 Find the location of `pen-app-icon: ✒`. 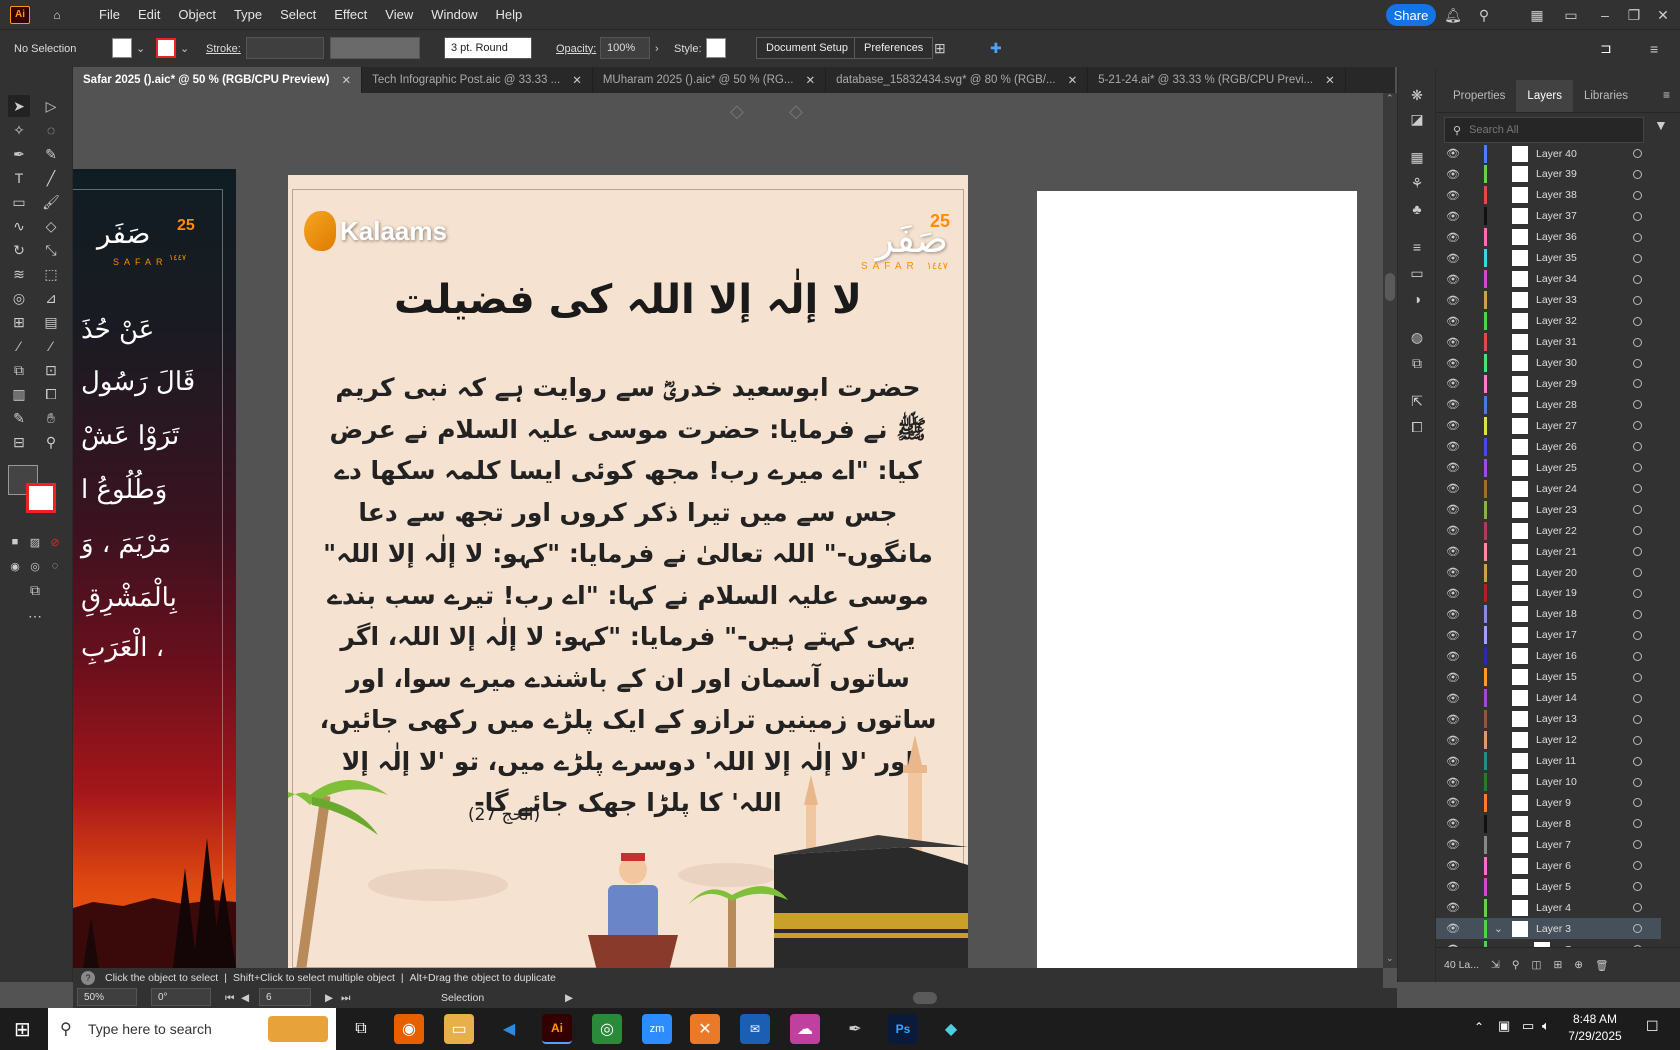

pen-app-icon: ✒ is located at coordinates (855, 1029).